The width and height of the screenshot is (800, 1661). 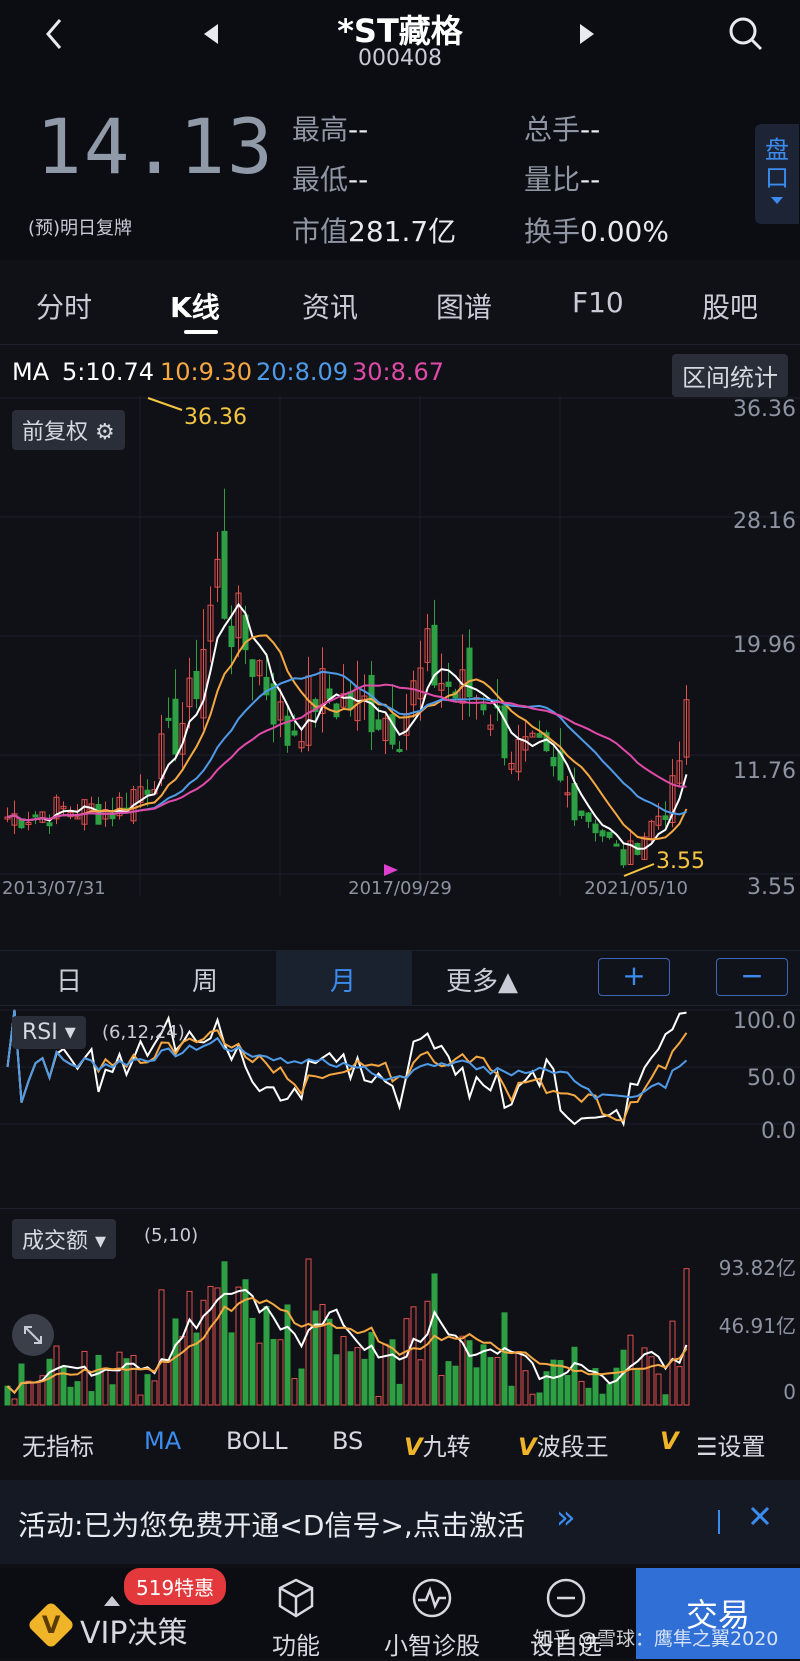 What do you see at coordinates (552, 129) in the screenshot?
I see `stat-volume-label: 总手` at bounding box center [552, 129].